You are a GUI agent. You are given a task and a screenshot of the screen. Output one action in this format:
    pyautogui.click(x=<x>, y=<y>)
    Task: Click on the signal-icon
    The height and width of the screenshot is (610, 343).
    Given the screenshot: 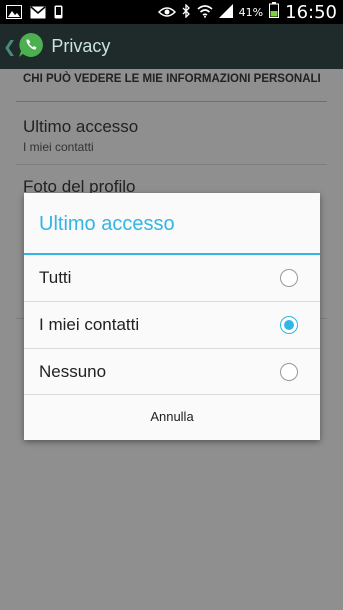 What is the action you would take?
    pyautogui.click(x=225, y=12)
    